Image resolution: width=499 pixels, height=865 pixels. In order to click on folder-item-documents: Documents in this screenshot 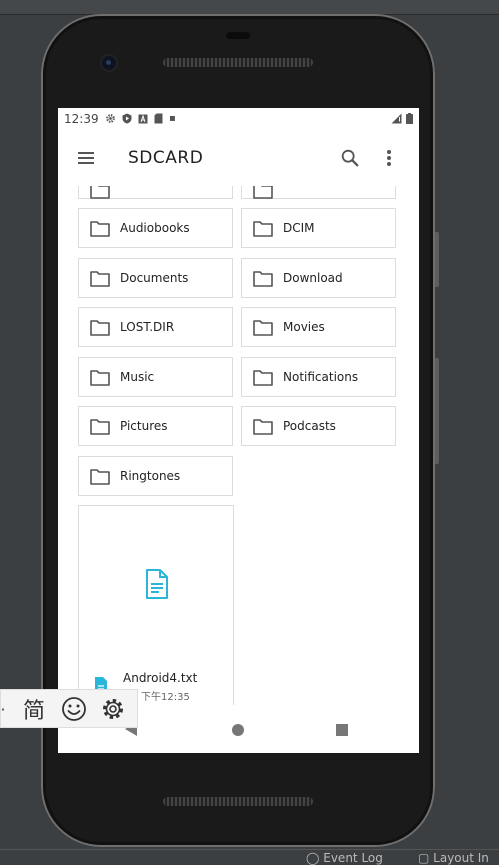, I will do `click(155, 278)`.